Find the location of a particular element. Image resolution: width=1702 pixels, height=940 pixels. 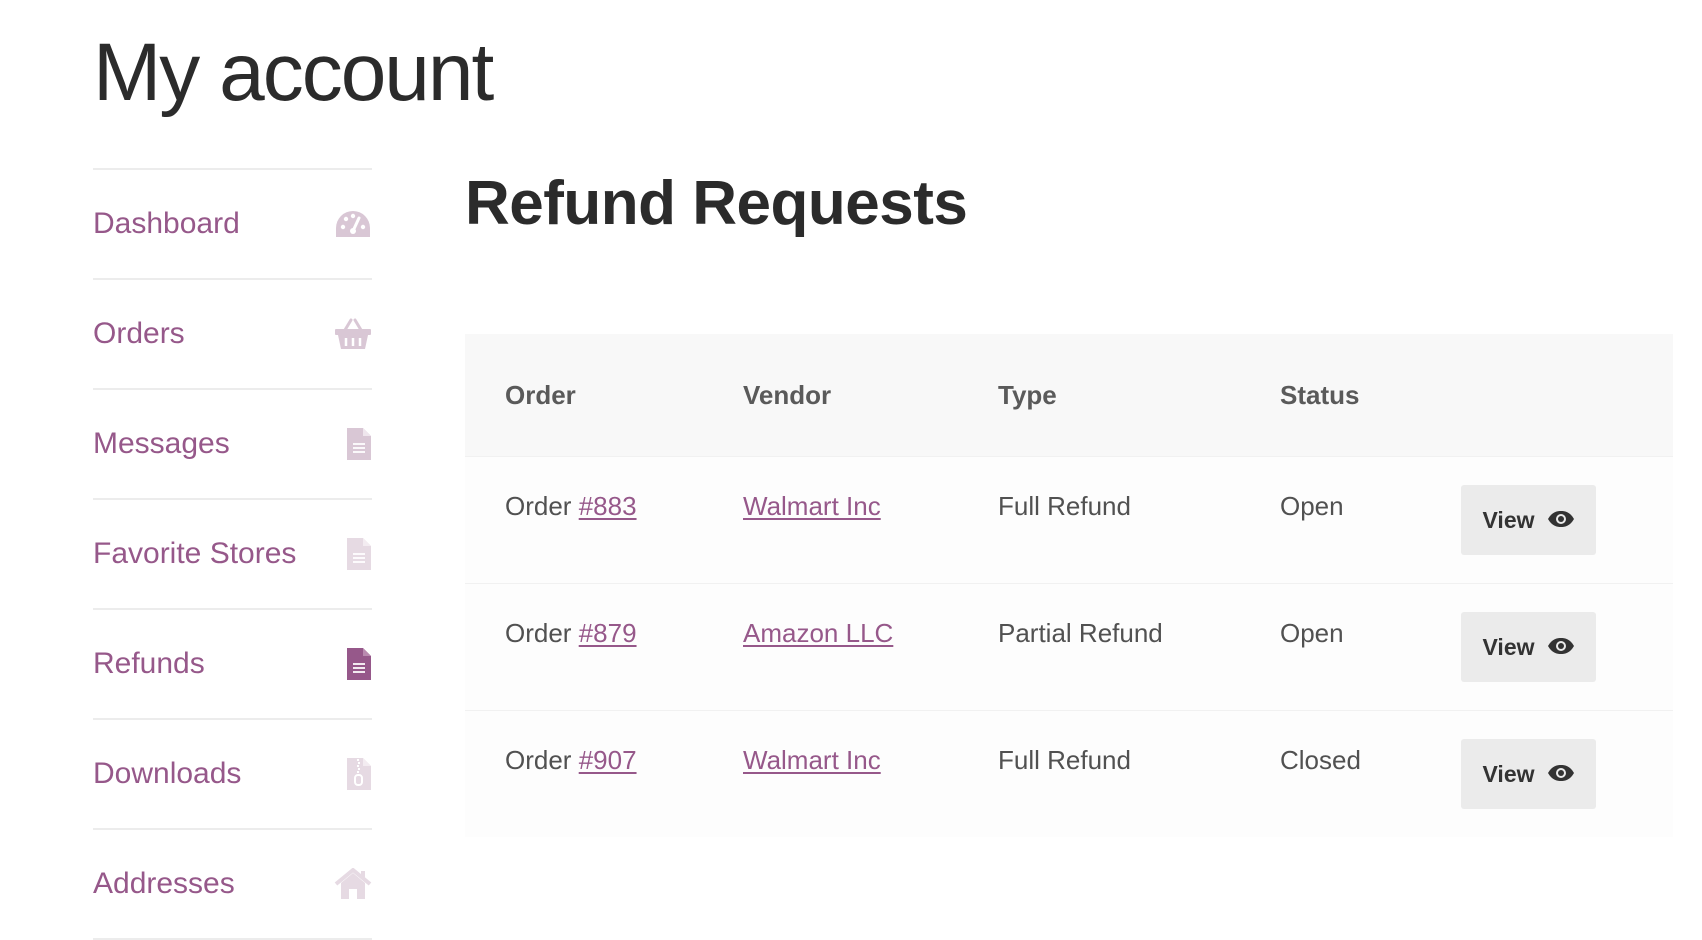

order-number-link: #907 is located at coordinates (608, 760).